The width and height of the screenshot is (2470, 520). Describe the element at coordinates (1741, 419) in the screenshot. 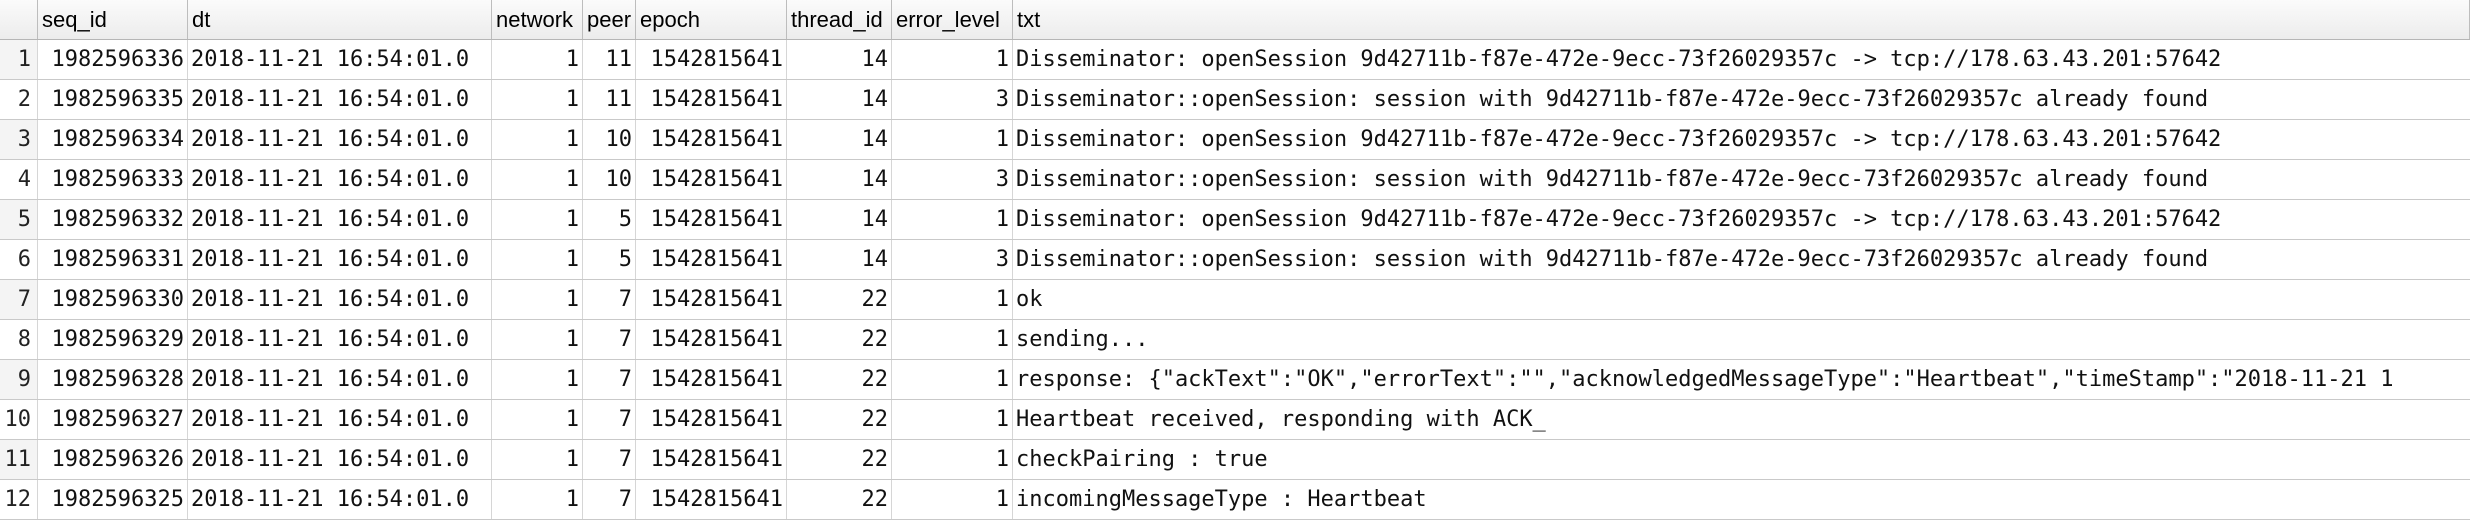

I see `cell-txt: Heartbeat received, responding with ACK_` at that location.